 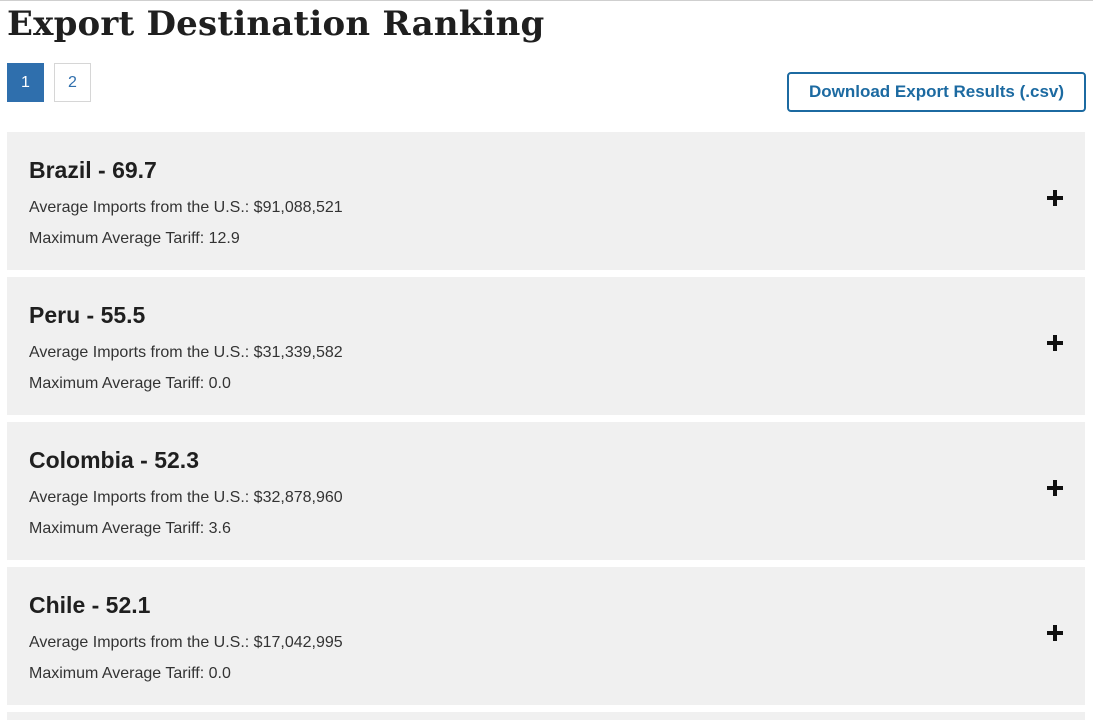 What do you see at coordinates (87, 315) in the screenshot?
I see `result-title: Peru - 55.5` at bounding box center [87, 315].